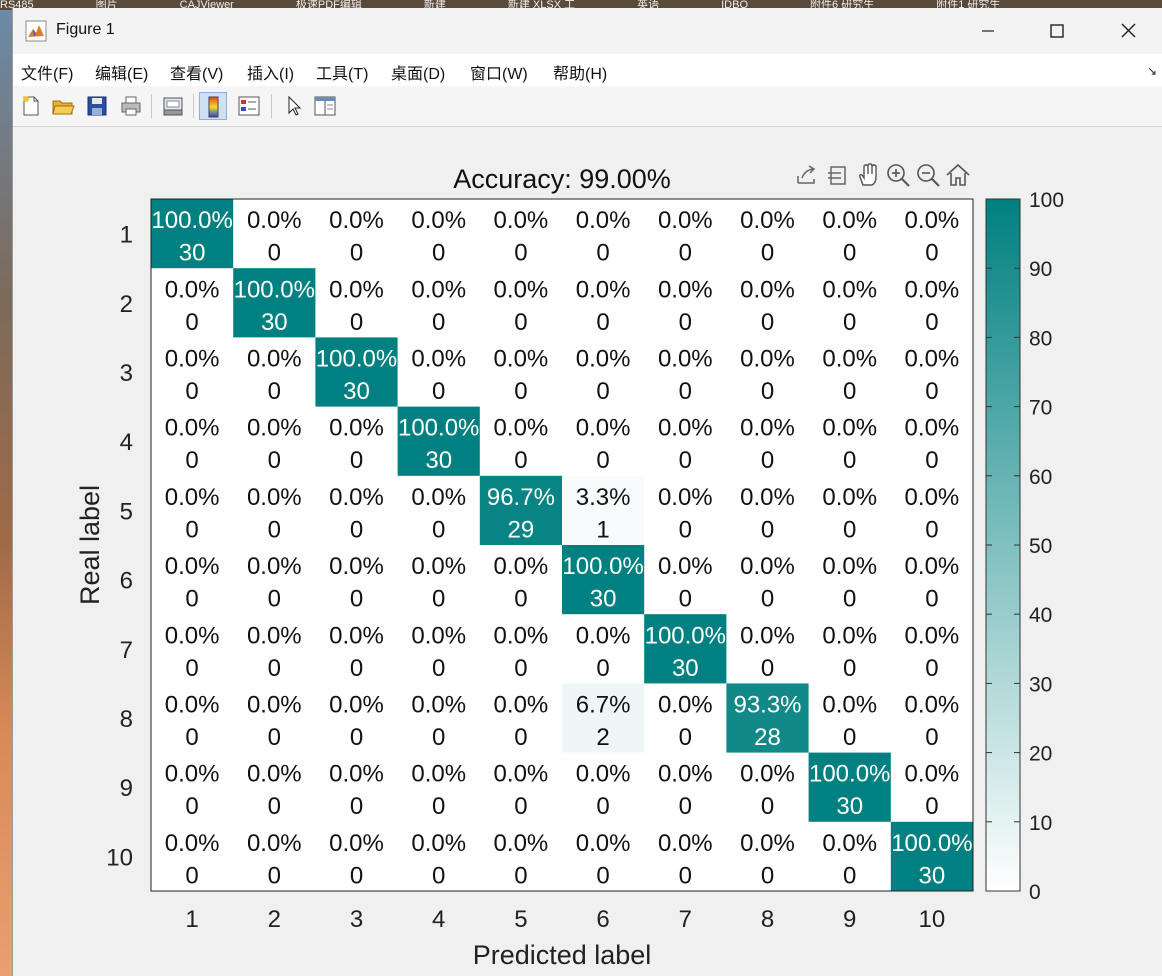  I want to click on print-button, so click(131, 106).